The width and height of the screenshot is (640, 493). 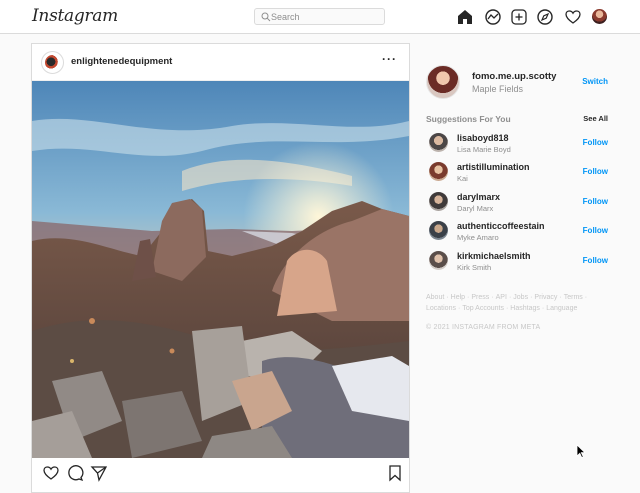 I want to click on more-options-icon: ···, so click(x=389, y=59).